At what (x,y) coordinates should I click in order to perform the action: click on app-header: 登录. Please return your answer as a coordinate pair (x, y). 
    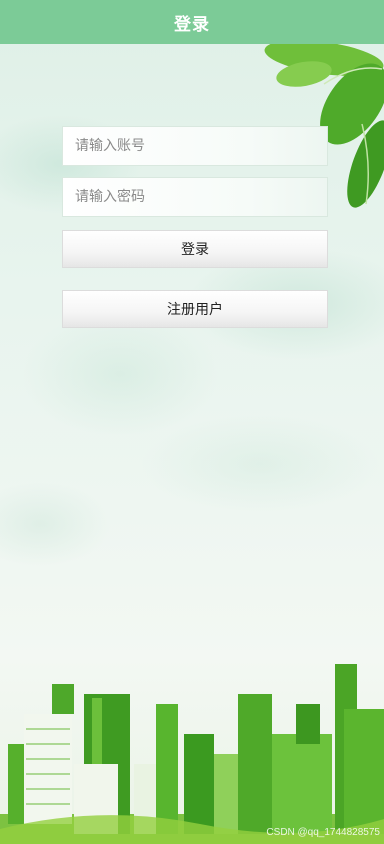
    Looking at the image, I should click on (192, 22).